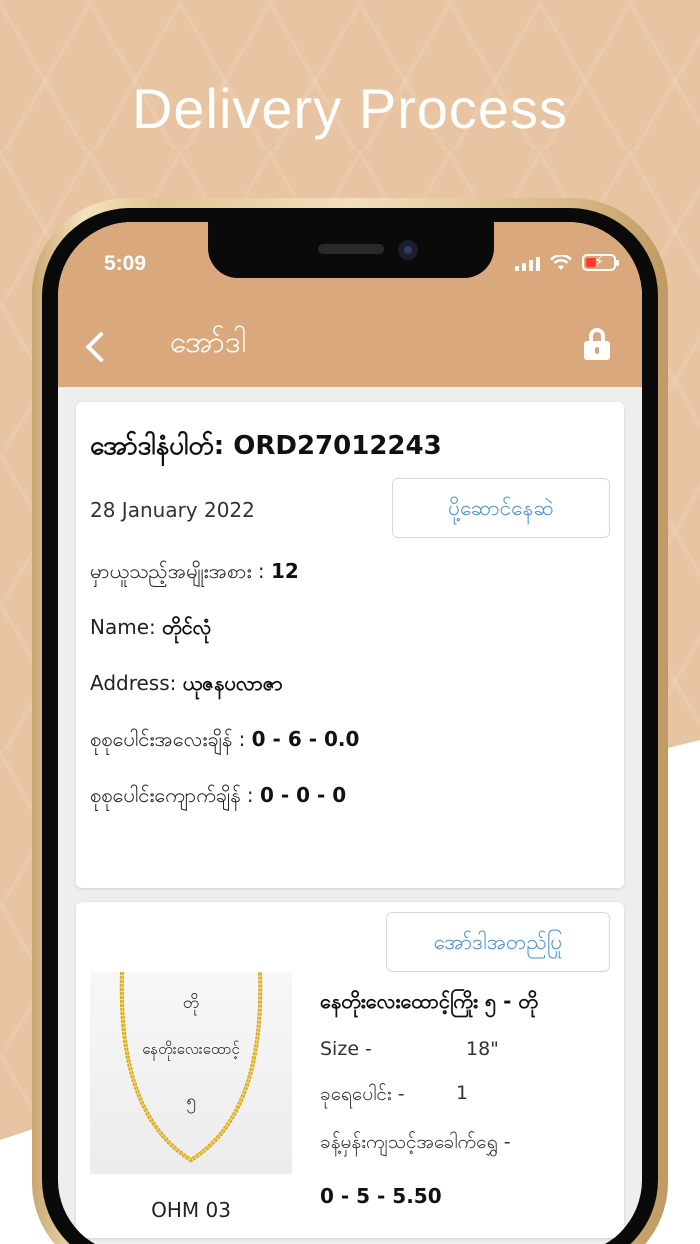 This screenshot has height=1244, width=700. What do you see at coordinates (305, 739) in the screenshot?
I see `total-weight-value: 0 - 6 - 0.0` at bounding box center [305, 739].